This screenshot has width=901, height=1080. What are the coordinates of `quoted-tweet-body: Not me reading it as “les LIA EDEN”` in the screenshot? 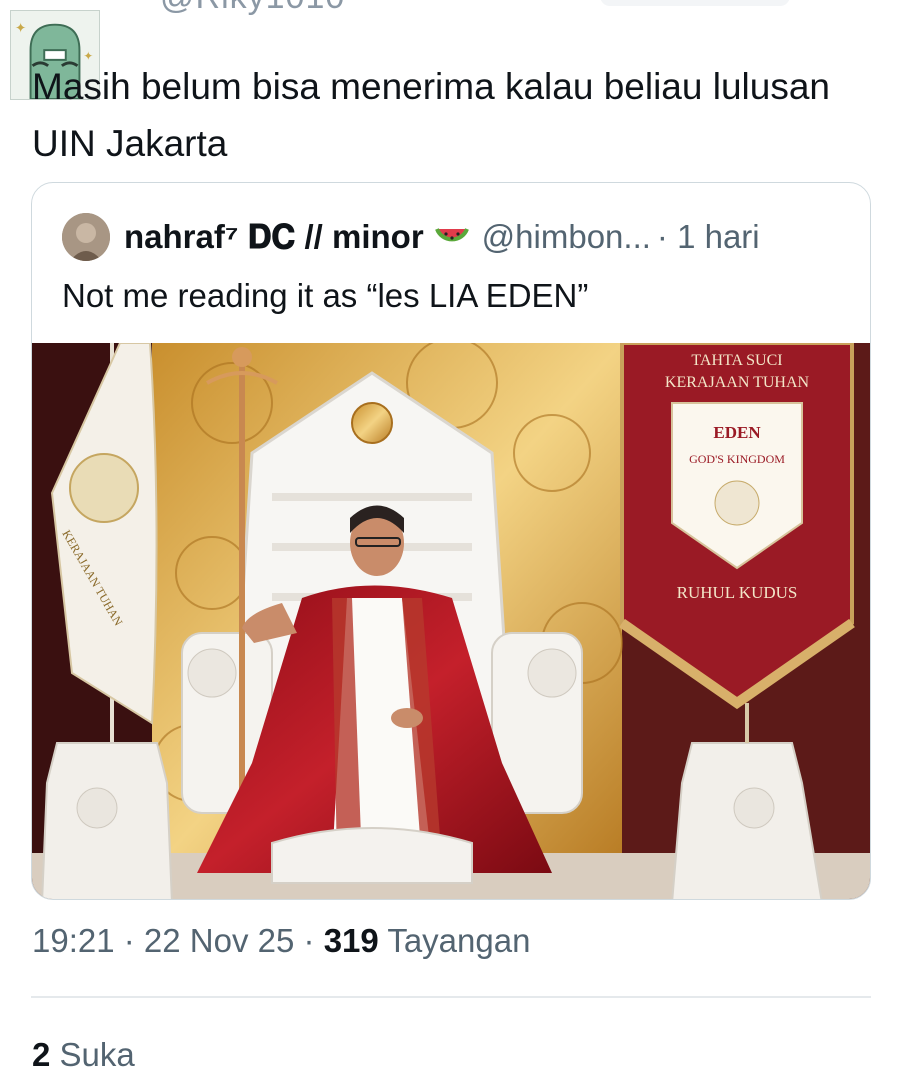 It's located at (325, 295).